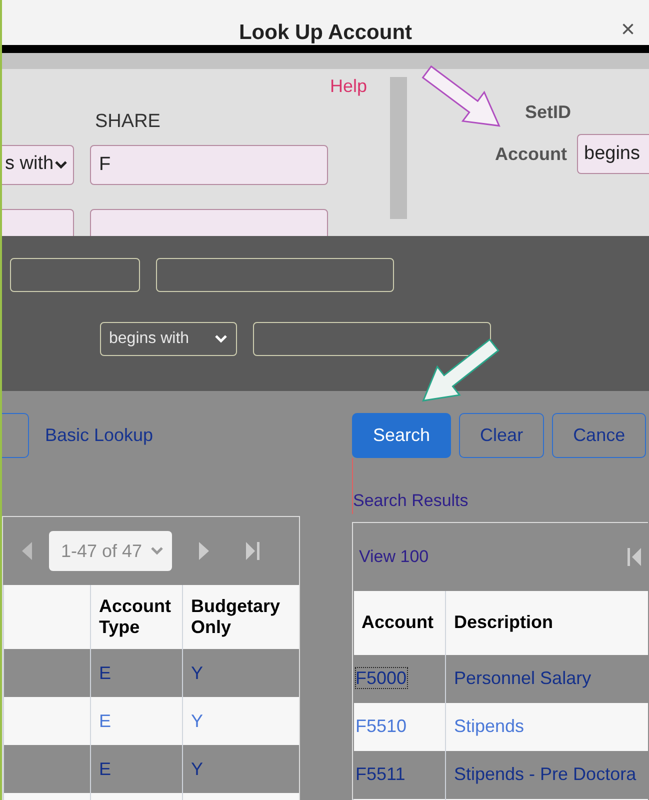  I want to click on input-field: F, so click(209, 164).